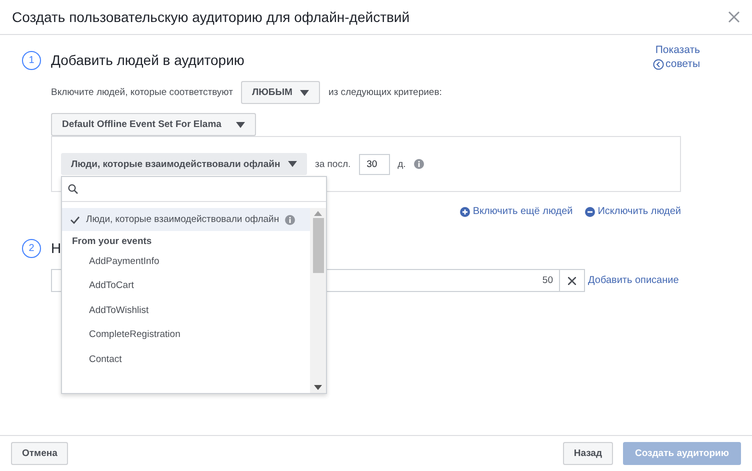 This screenshot has height=471, width=752. I want to click on step-number: 2, so click(31, 248).